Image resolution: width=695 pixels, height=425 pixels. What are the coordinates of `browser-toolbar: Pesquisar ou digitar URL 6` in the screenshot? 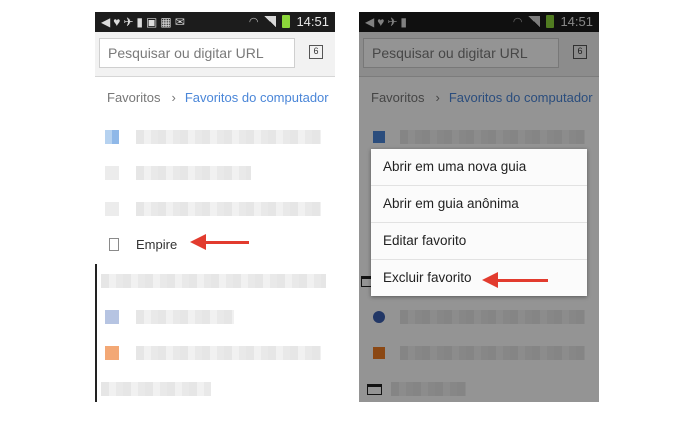 It's located at (215, 54).